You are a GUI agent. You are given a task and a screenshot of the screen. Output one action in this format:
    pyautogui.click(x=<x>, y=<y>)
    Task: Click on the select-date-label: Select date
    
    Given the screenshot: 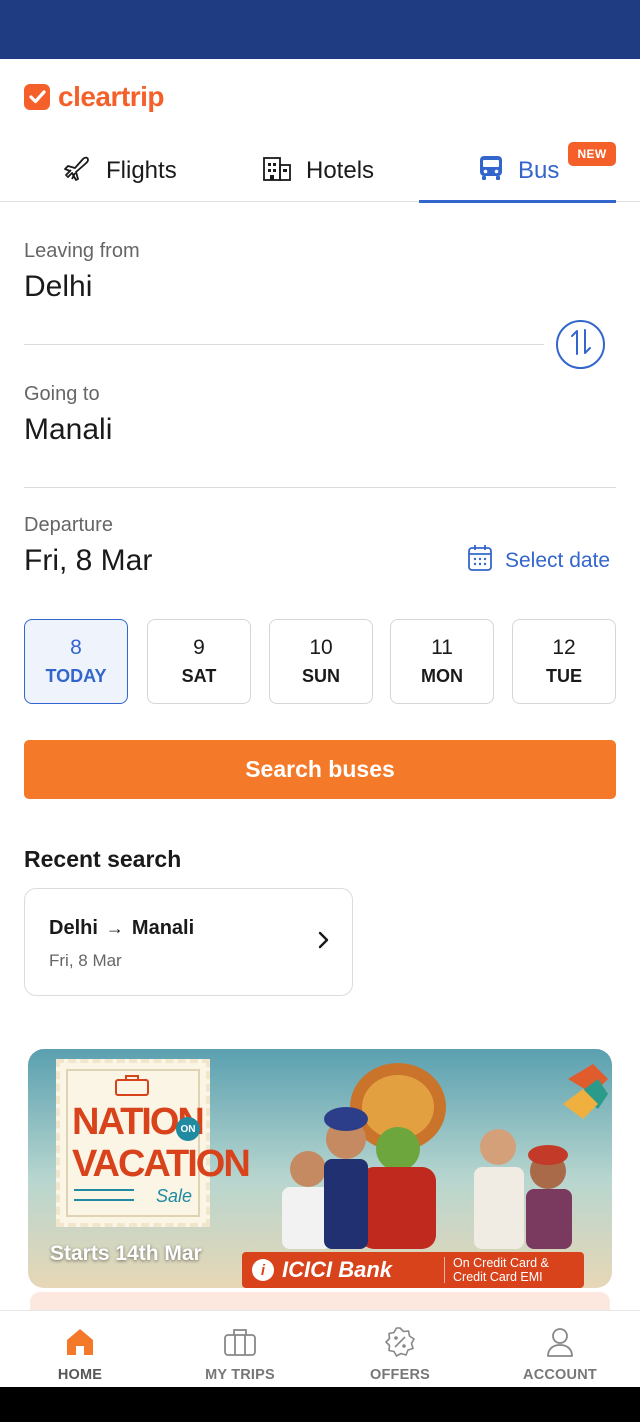 What is the action you would take?
    pyautogui.click(x=558, y=560)
    